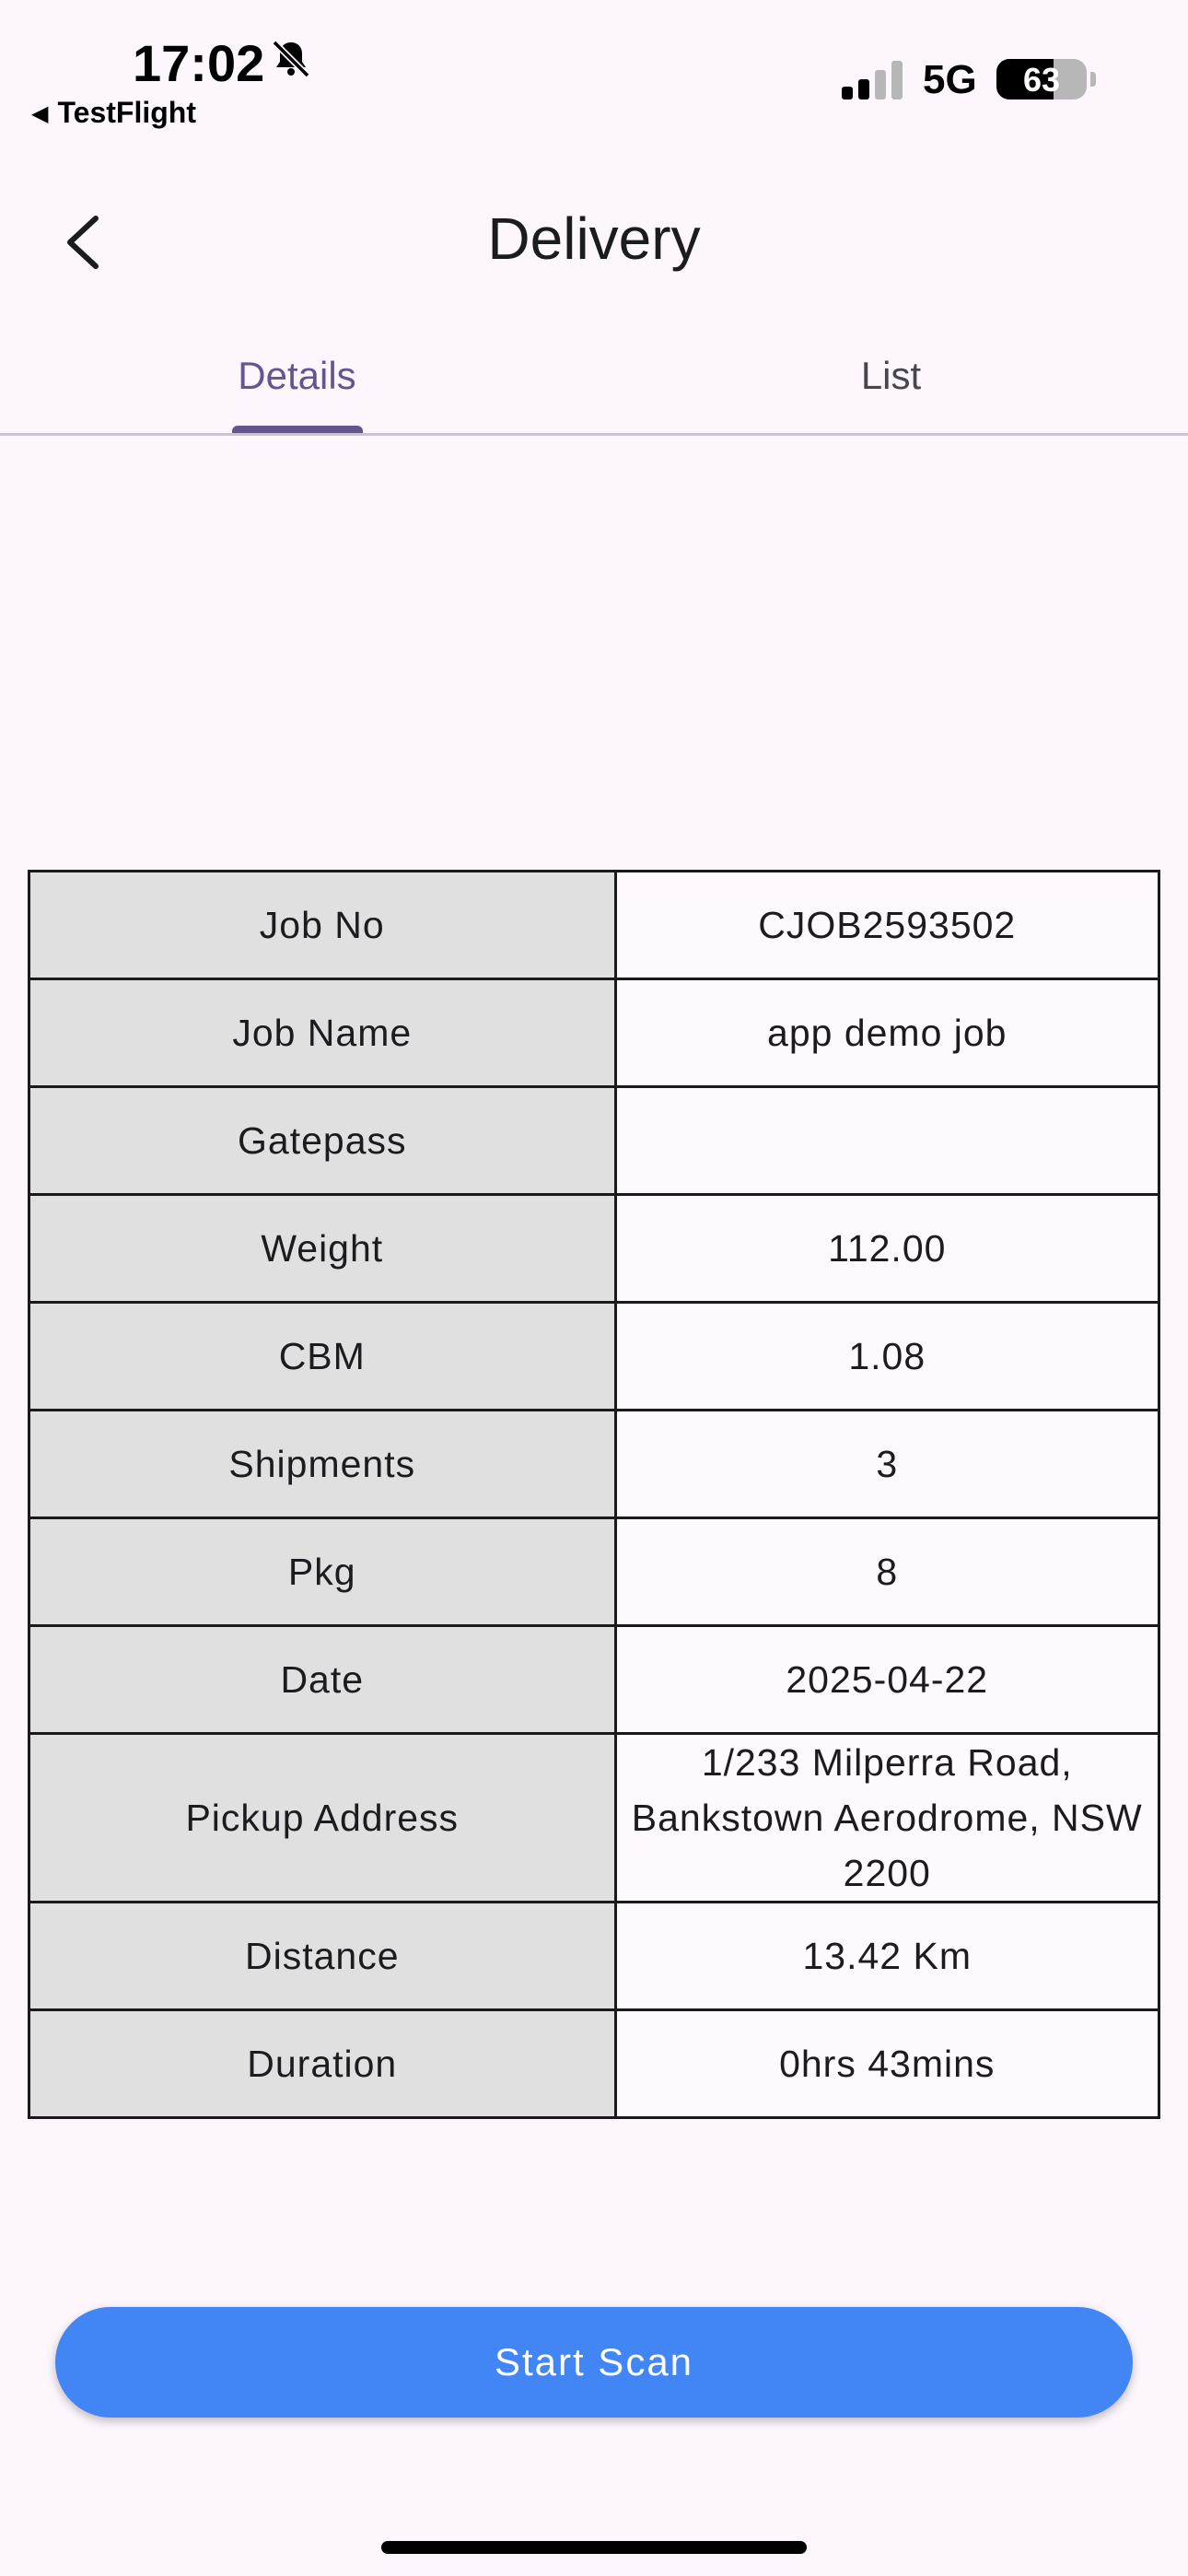  What do you see at coordinates (886, 925) in the screenshot?
I see `row-value-job-no: CJOB2593502` at bounding box center [886, 925].